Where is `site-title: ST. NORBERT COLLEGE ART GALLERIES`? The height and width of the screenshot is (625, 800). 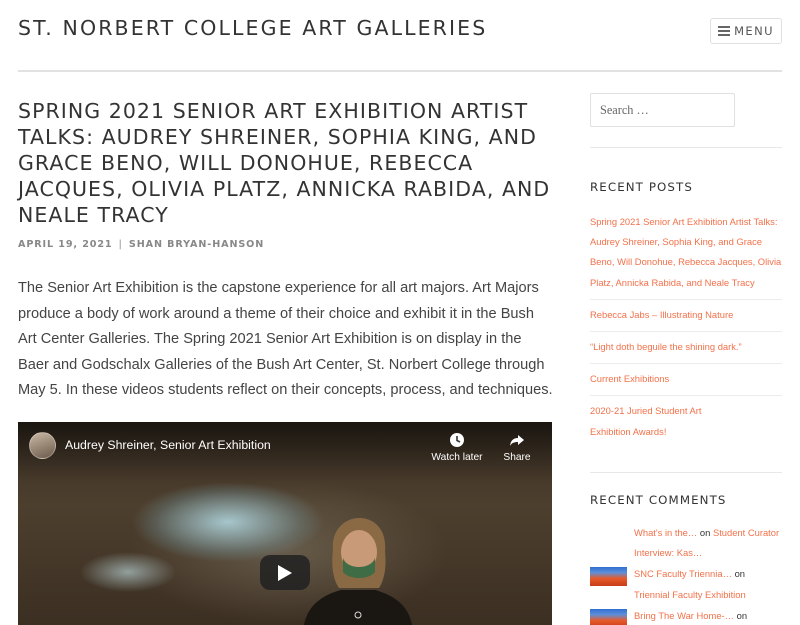 site-title: ST. NORBERT COLLEGE ART GALLERIES is located at coordinates (252, 28).